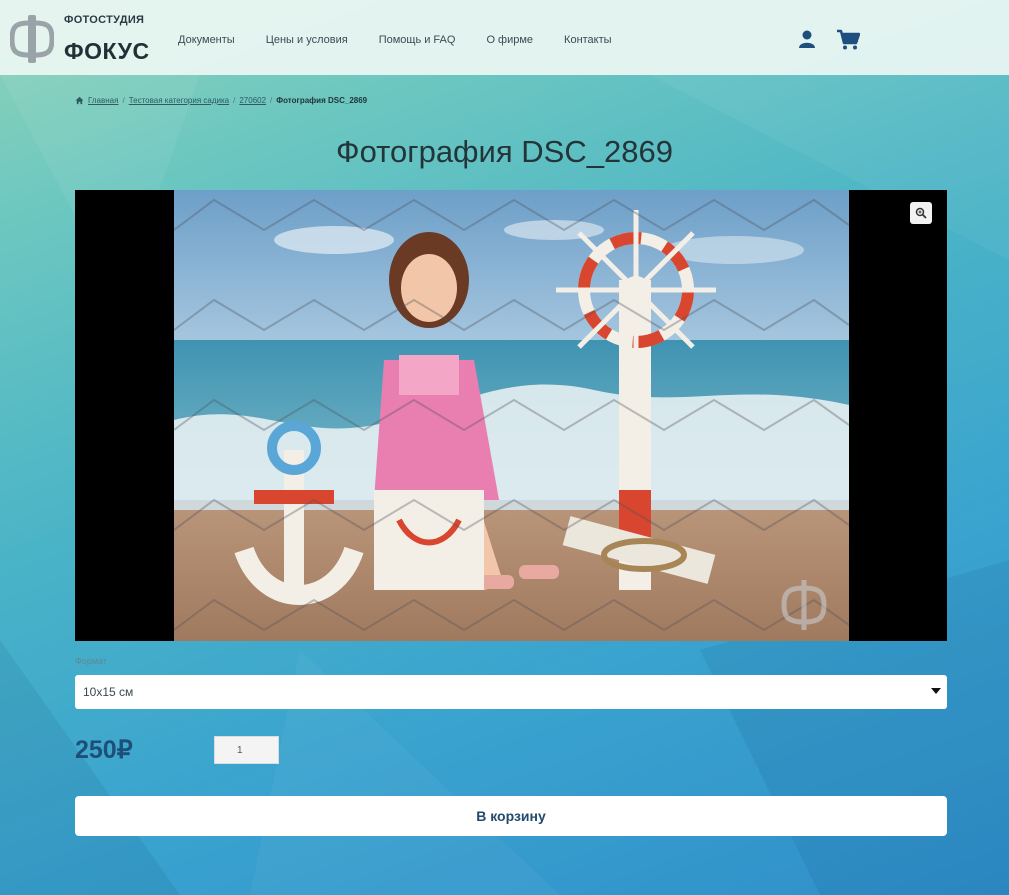 The height and width of the screenshot is (895, 1009). Describe the element at coordinates (848, 40) in the screenshot. I see `cart-icon` at that location.